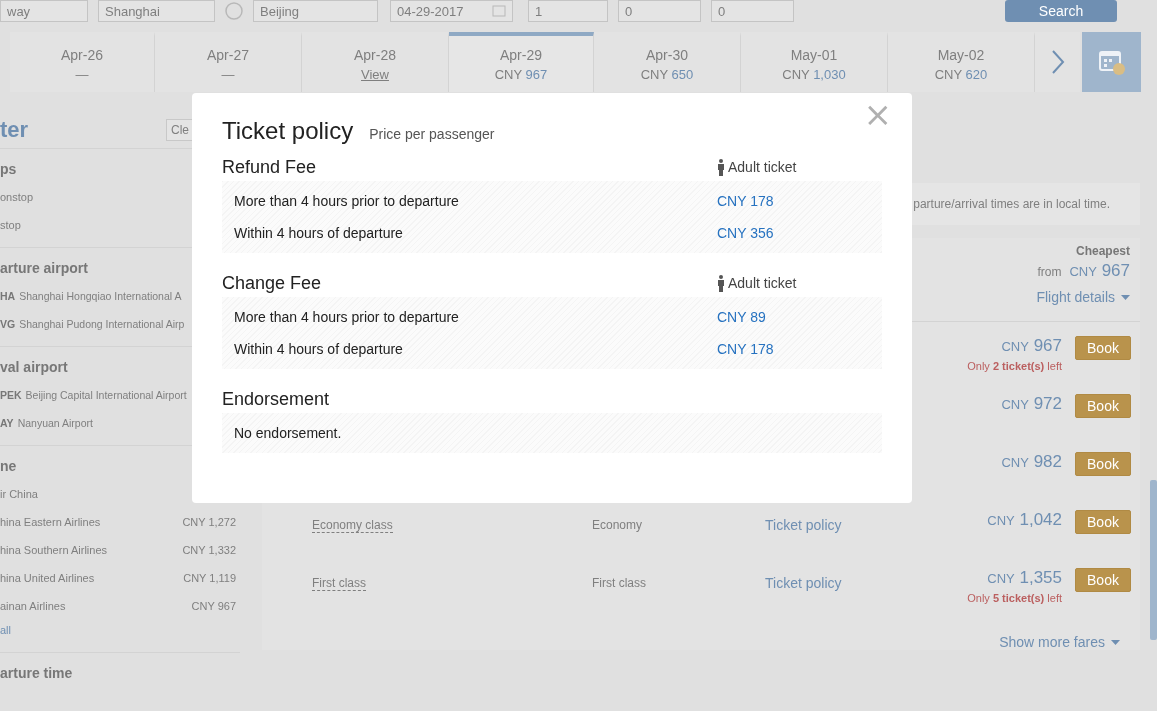 The image size is (1157, 711). Describe the element at coordinates (209, 522) in the screenshot. I see `option-price: CNY 1,272` at that location.